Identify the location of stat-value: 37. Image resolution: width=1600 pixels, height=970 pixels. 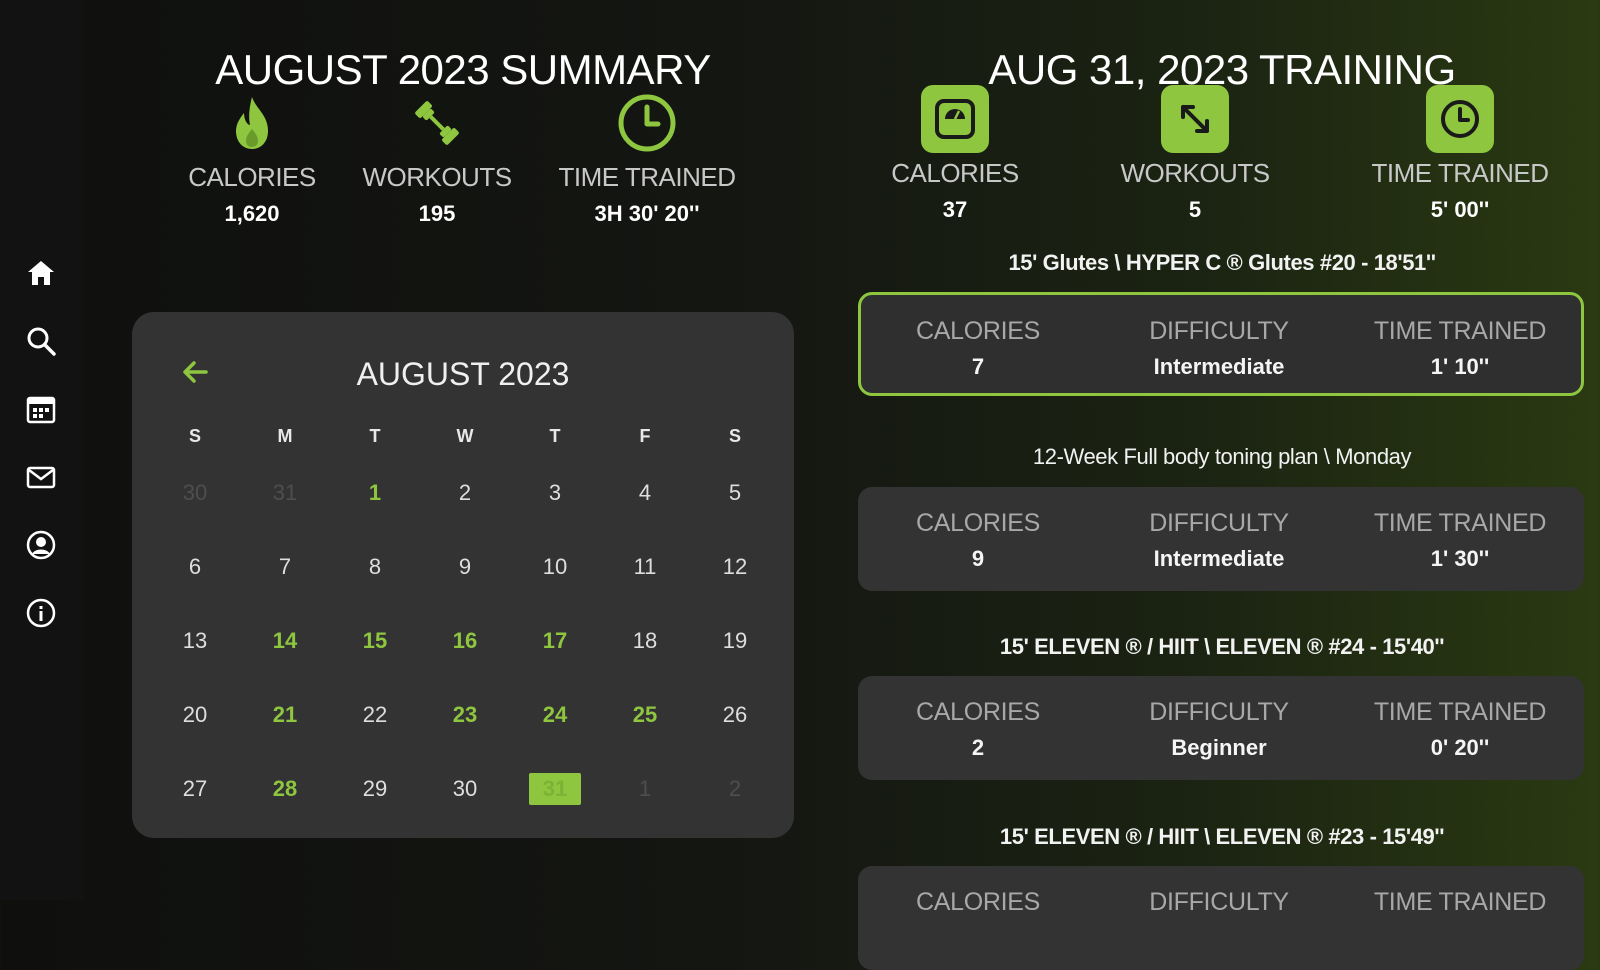
(955, 209).